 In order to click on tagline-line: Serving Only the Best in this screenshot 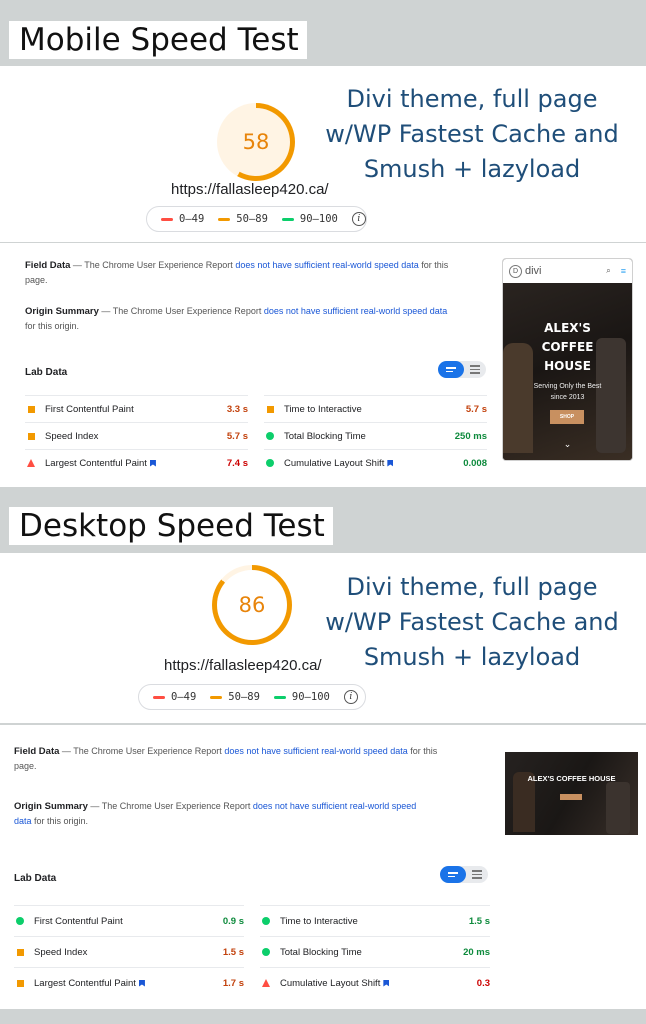, I will do `click(567, 386)`.